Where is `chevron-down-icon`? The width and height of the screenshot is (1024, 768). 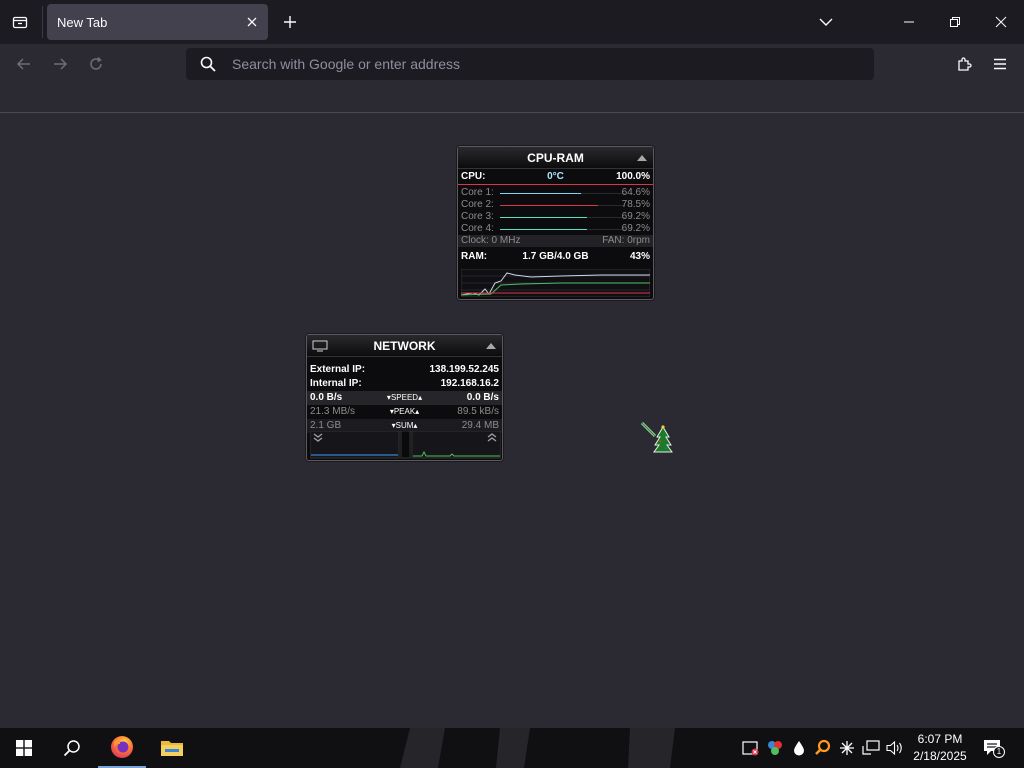 chevron-down-icon is located at coordinates (826, 22).